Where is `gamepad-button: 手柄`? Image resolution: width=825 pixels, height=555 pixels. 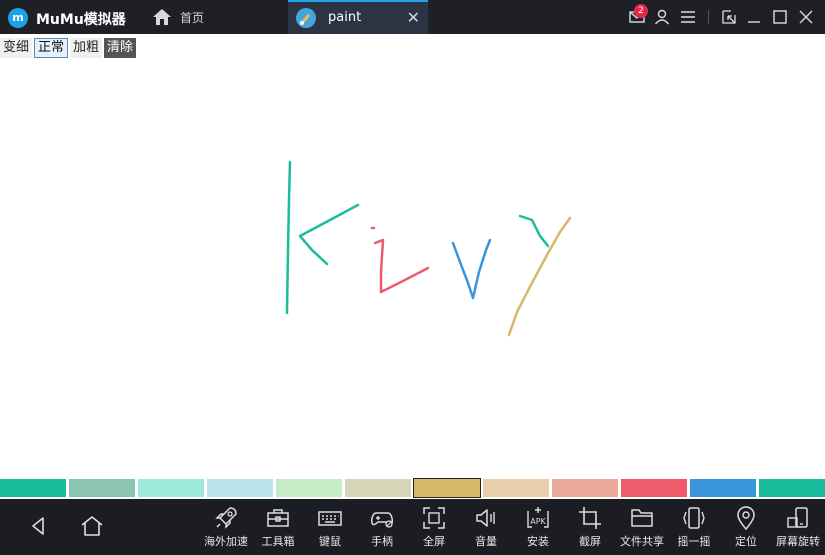
gamepad-button: 手柄 is located at coordinates (382, 527).